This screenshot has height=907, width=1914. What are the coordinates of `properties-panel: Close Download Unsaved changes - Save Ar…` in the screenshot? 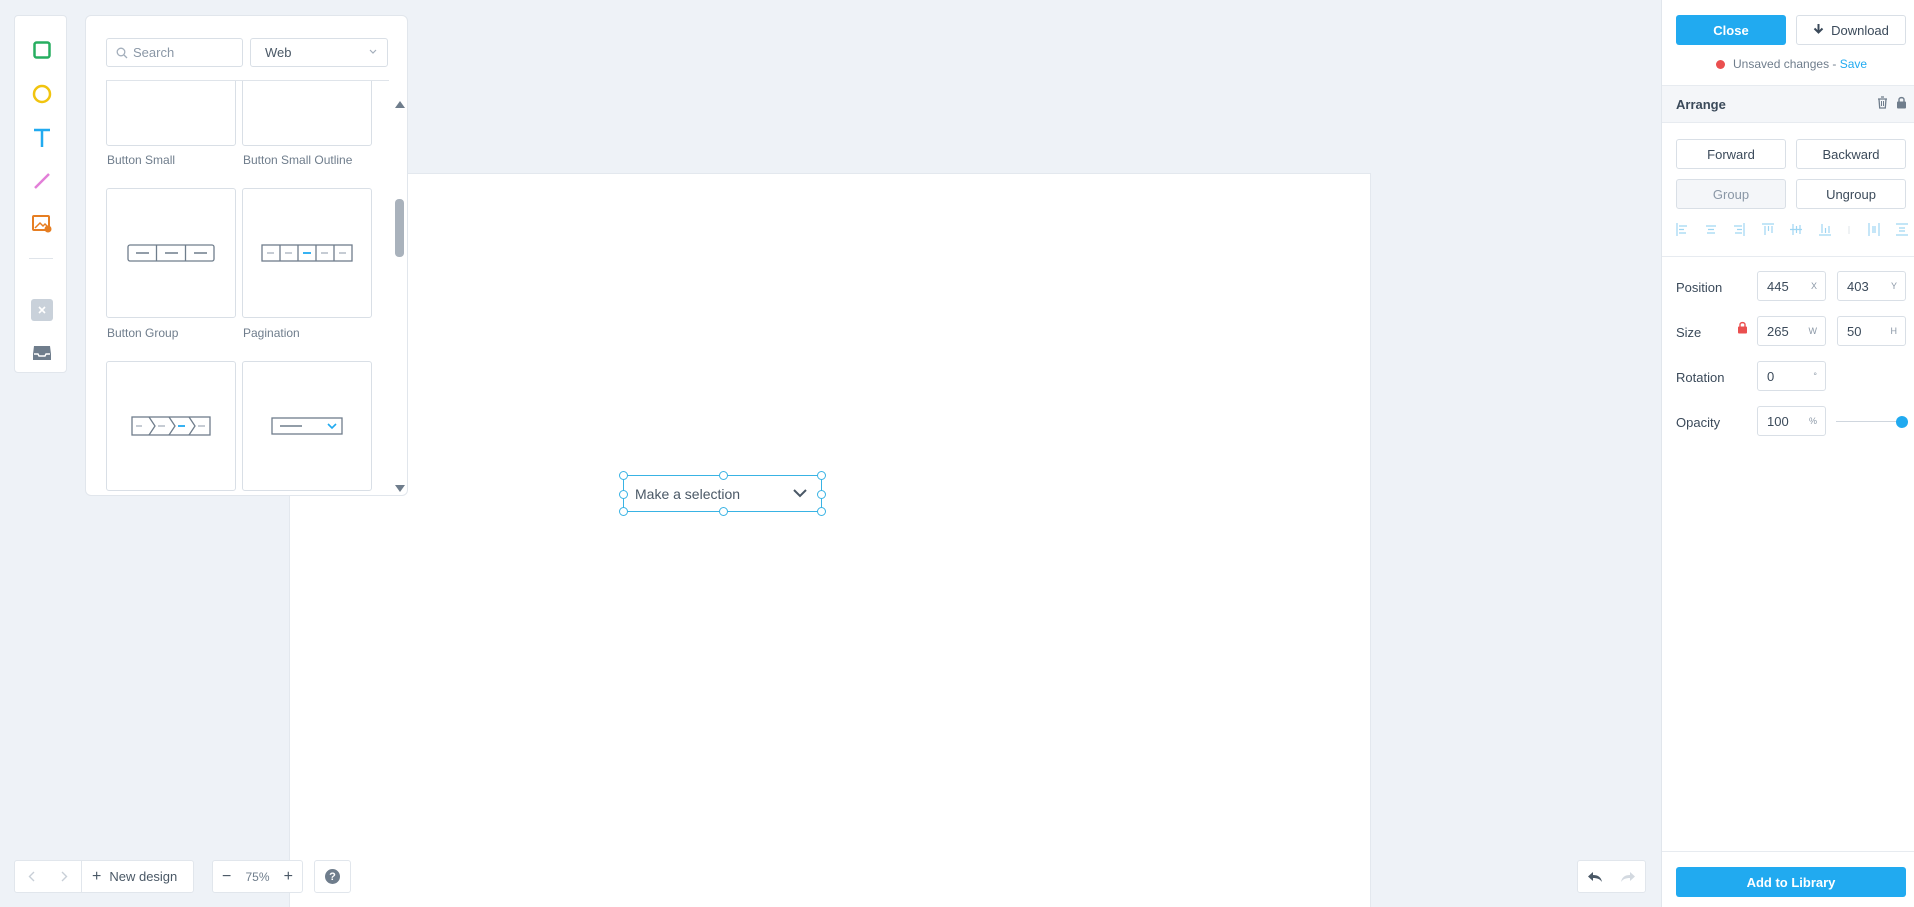 It's located at (1787, 453).